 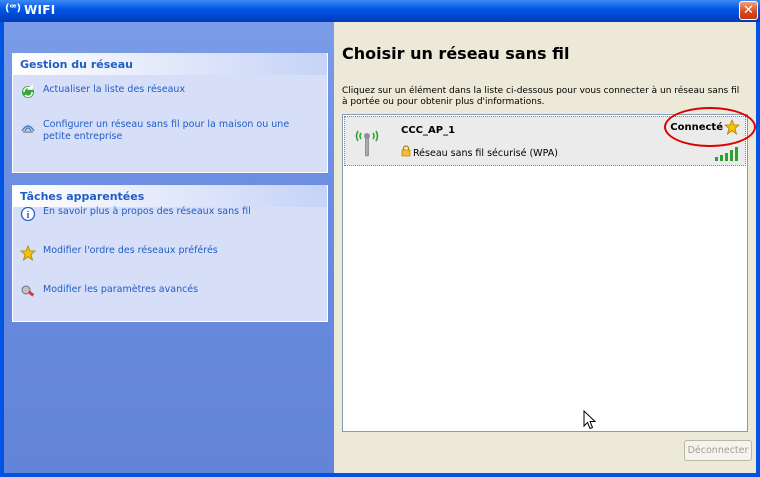 I want to click on advanced-settings-link: Modifier les paramètres avancés, so click(x=108, y=292).